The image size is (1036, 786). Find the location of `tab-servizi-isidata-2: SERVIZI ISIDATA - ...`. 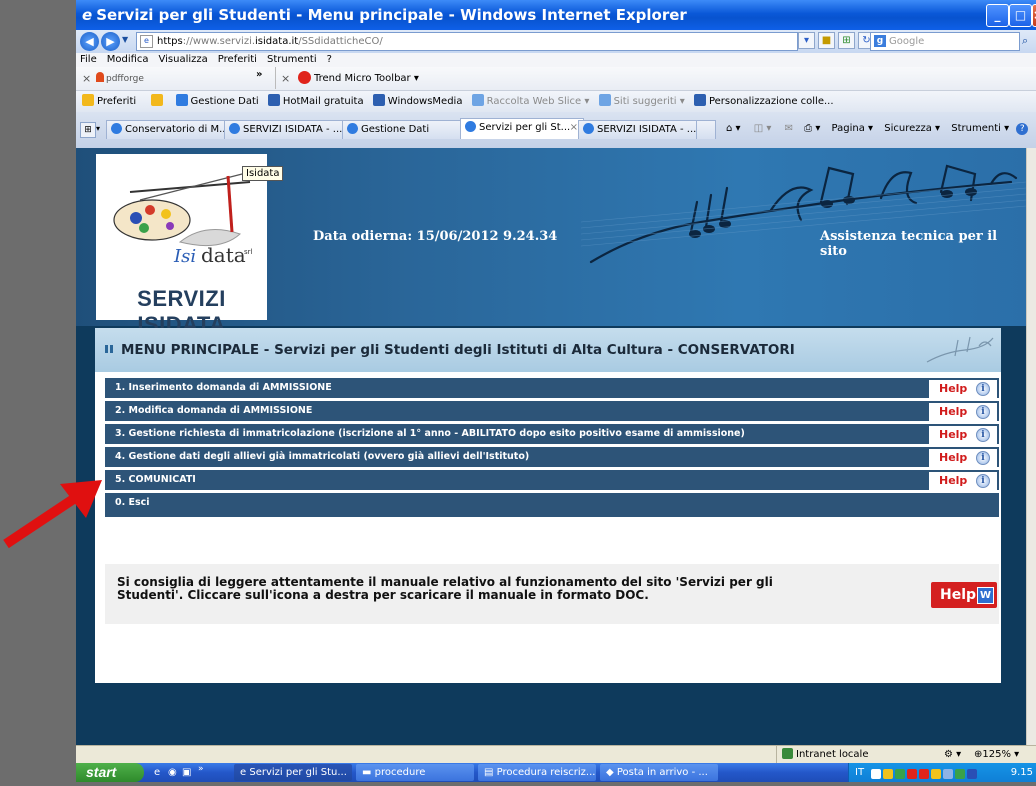

tab-servizi-isidata-2: SERVIZI ISIDATA - ... is located at coordinates (640, 129).